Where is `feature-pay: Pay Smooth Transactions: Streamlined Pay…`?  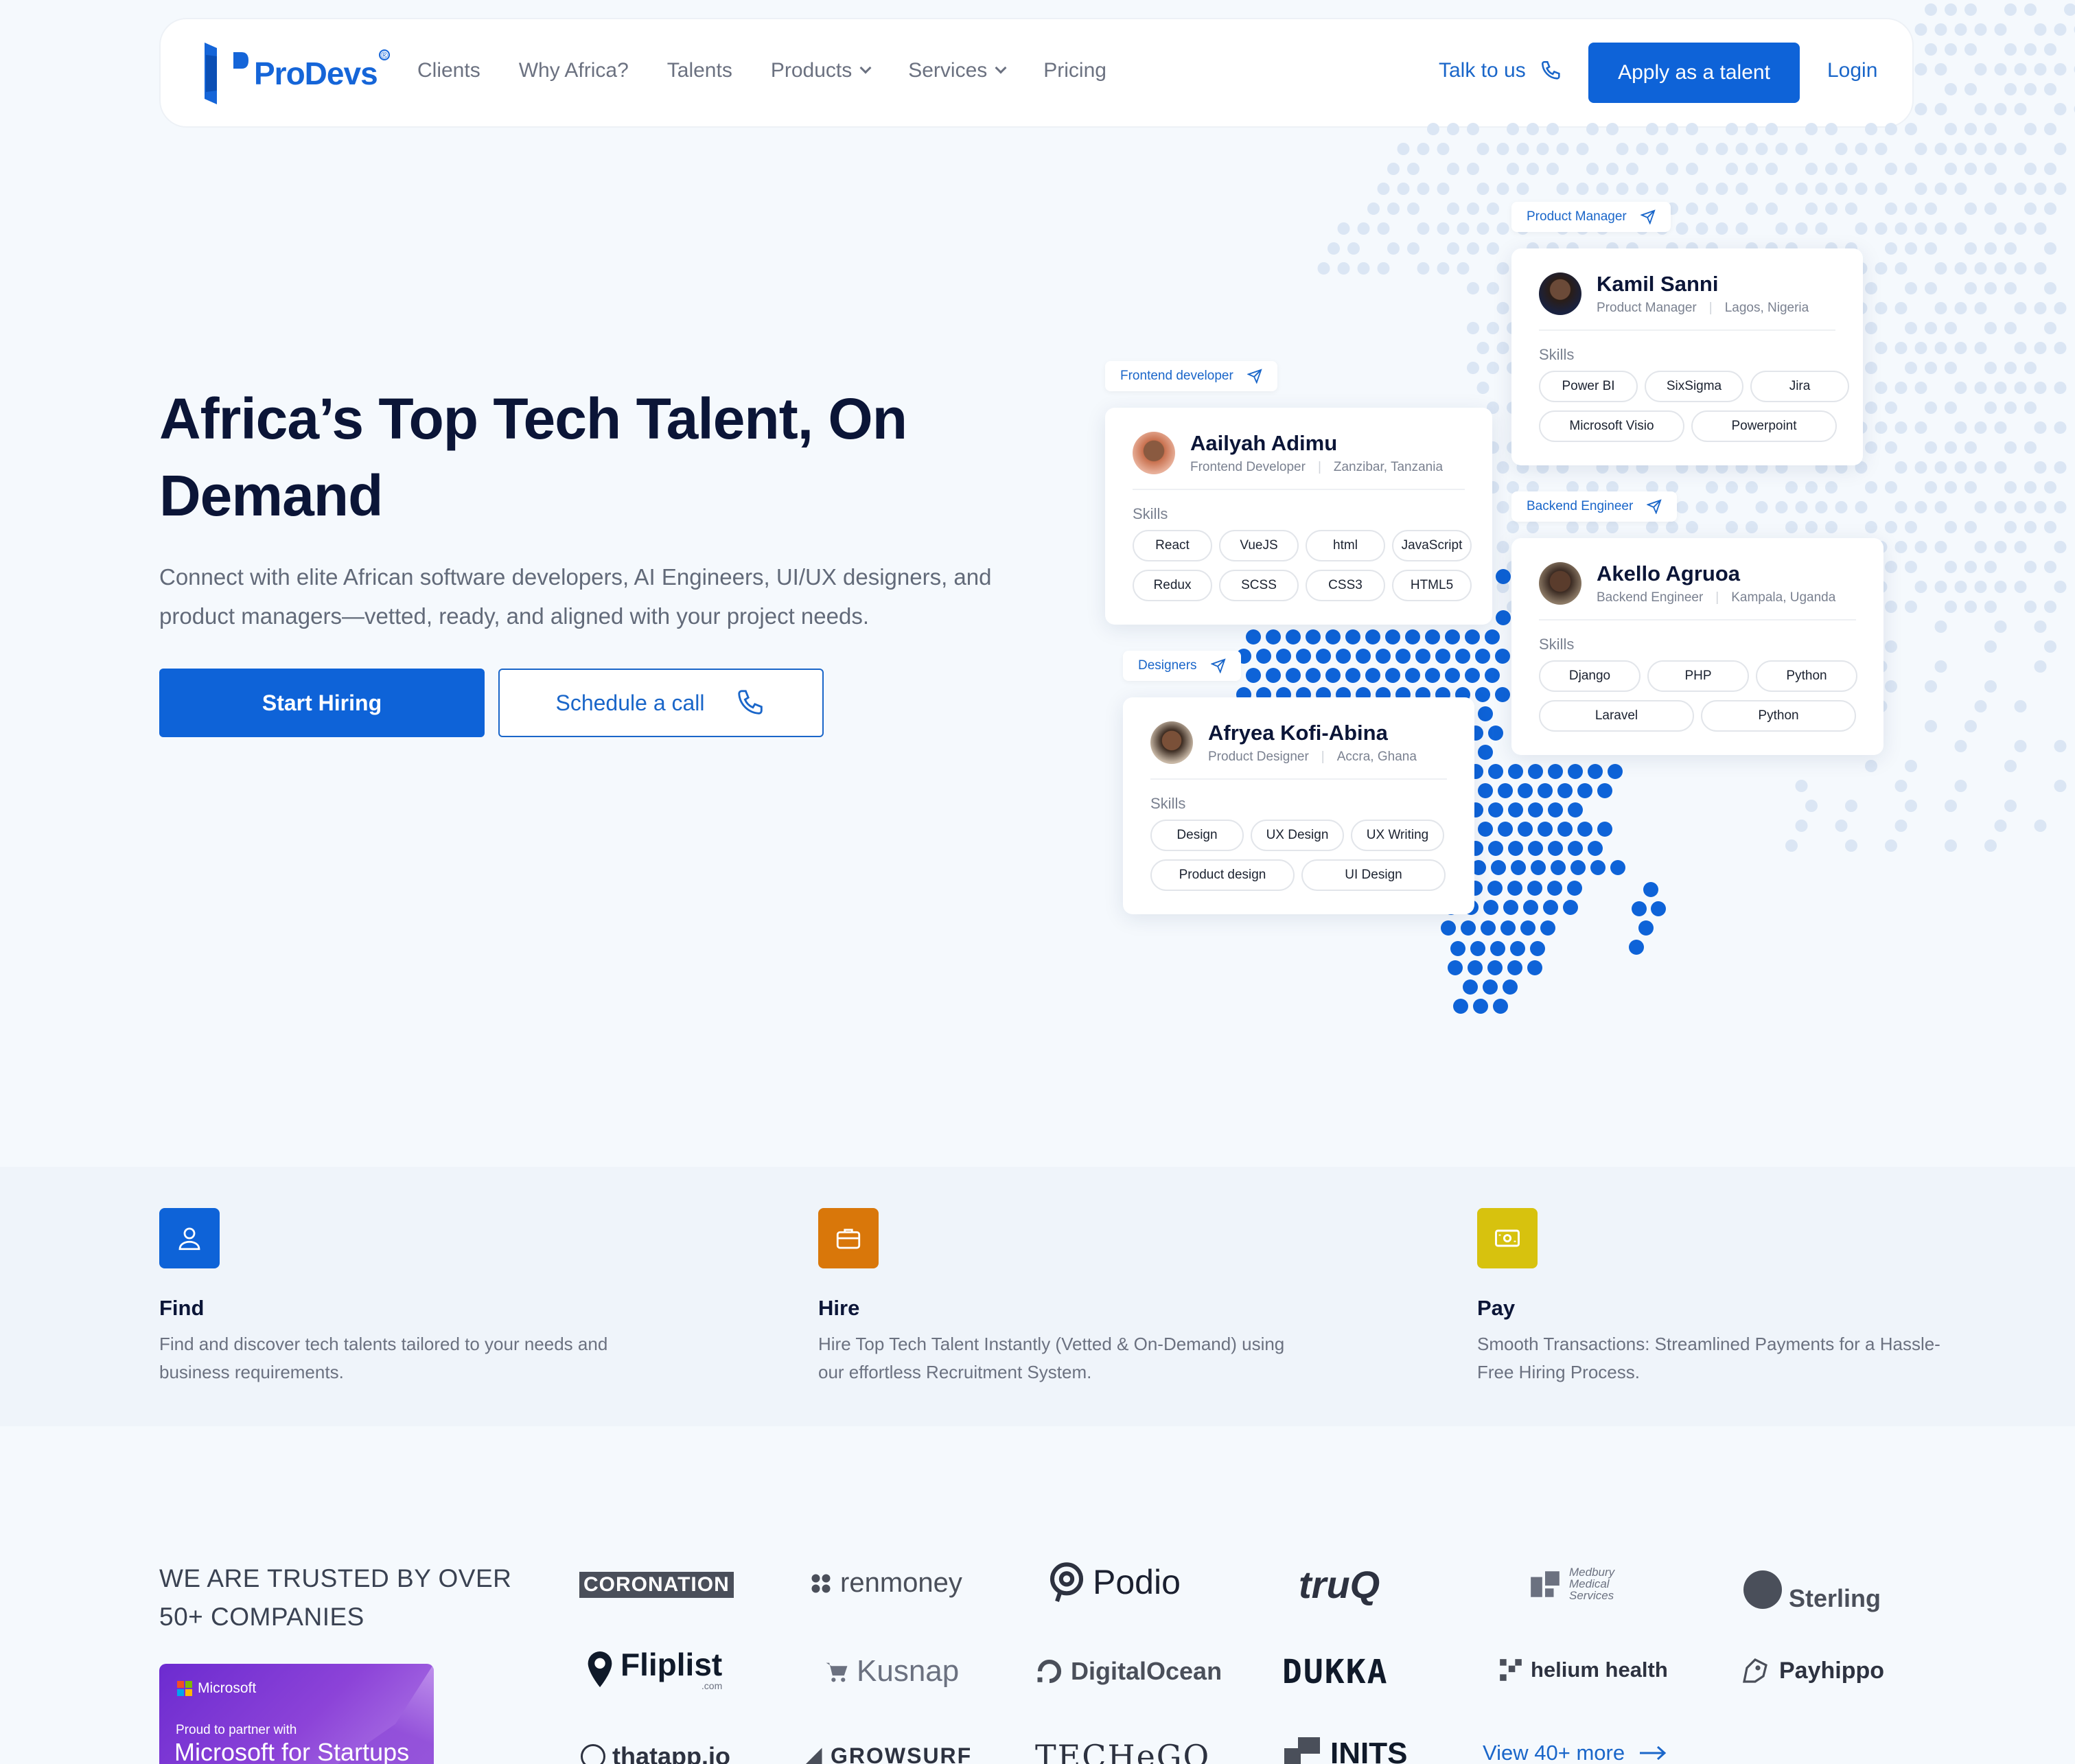 feature-pay: Pay Smooth Transactions: Streamlined Pay… is located at coordinates (1710, 1297).